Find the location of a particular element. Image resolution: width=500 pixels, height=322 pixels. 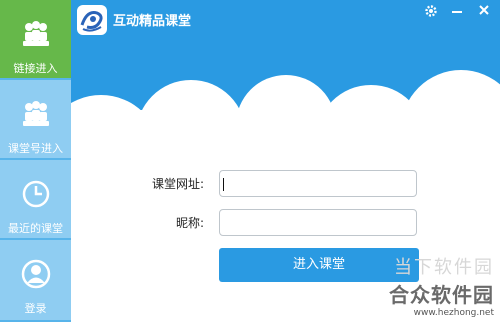

gear-icon is located at coordinates (431, 11).